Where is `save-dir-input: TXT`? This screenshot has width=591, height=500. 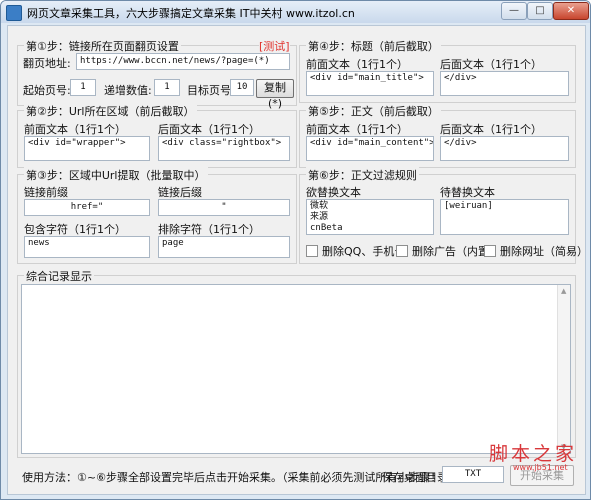
save-dir-input: TXT is located at coordinates (473, 474).